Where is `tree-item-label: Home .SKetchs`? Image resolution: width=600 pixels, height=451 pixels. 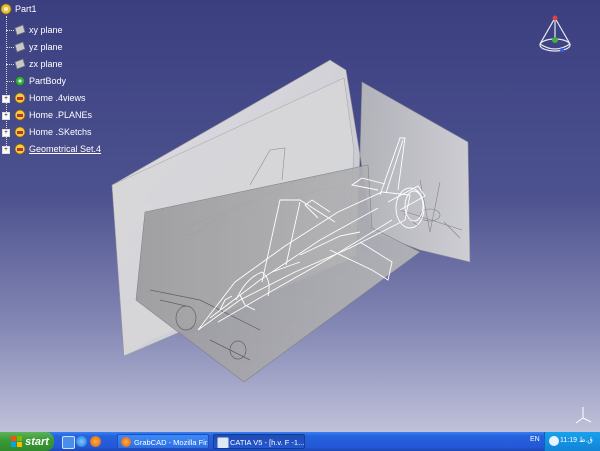 tree-item-label: Home .SKetchs is located at coordinates (60, 132).